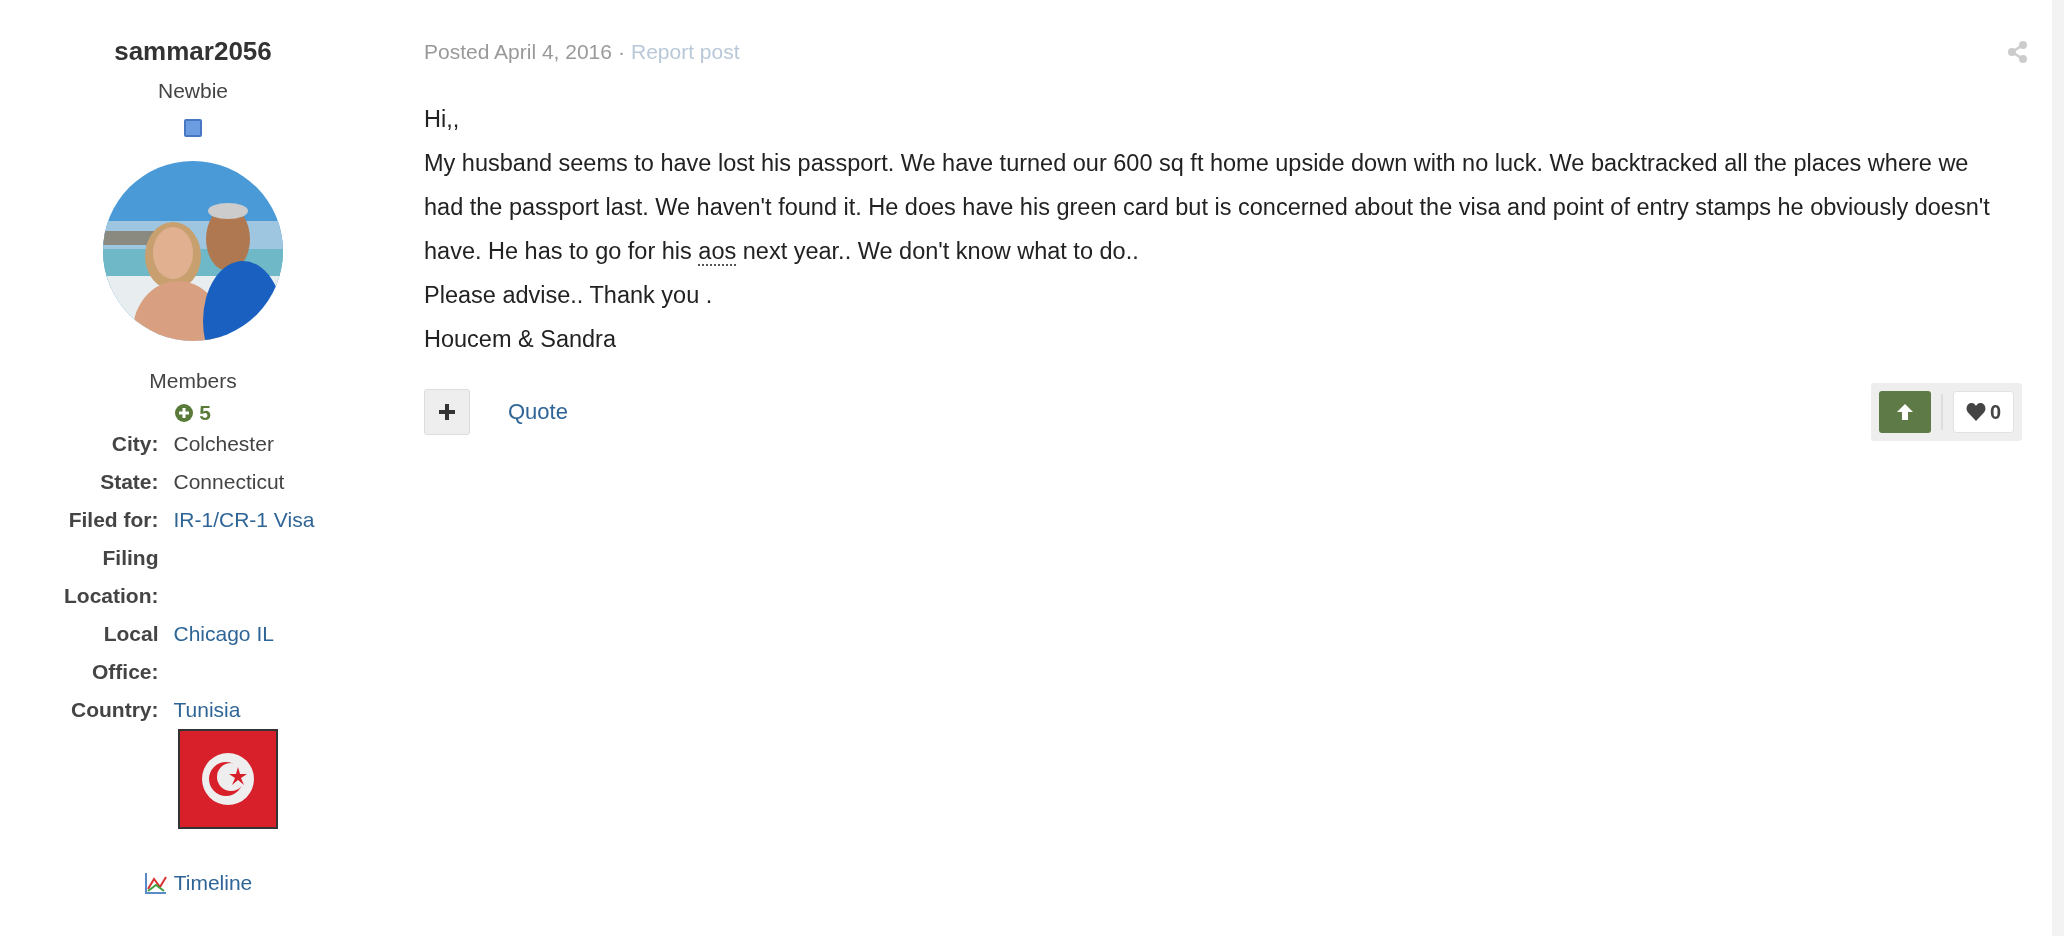  I want to click on chart-icon, so click(155, 883).